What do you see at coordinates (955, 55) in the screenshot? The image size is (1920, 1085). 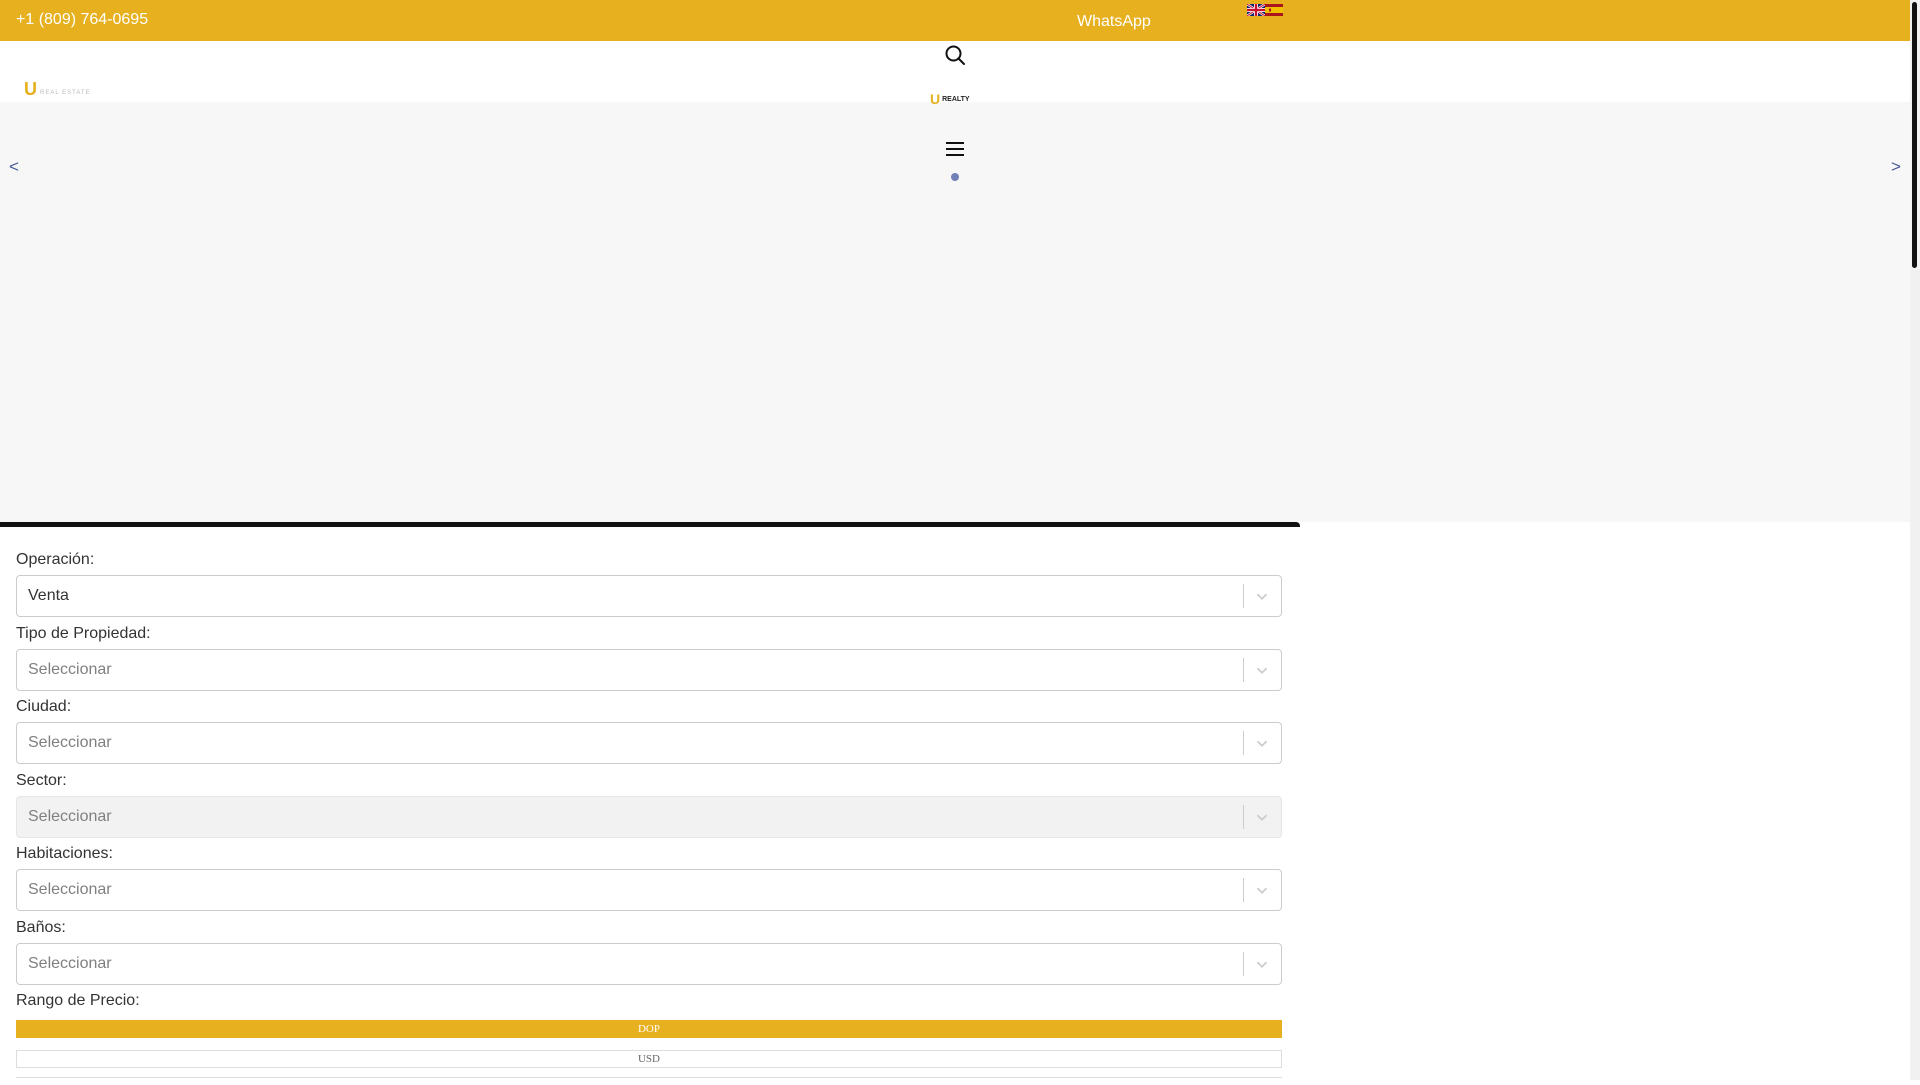 I see `search-icon` at bounding box center [955, 55].